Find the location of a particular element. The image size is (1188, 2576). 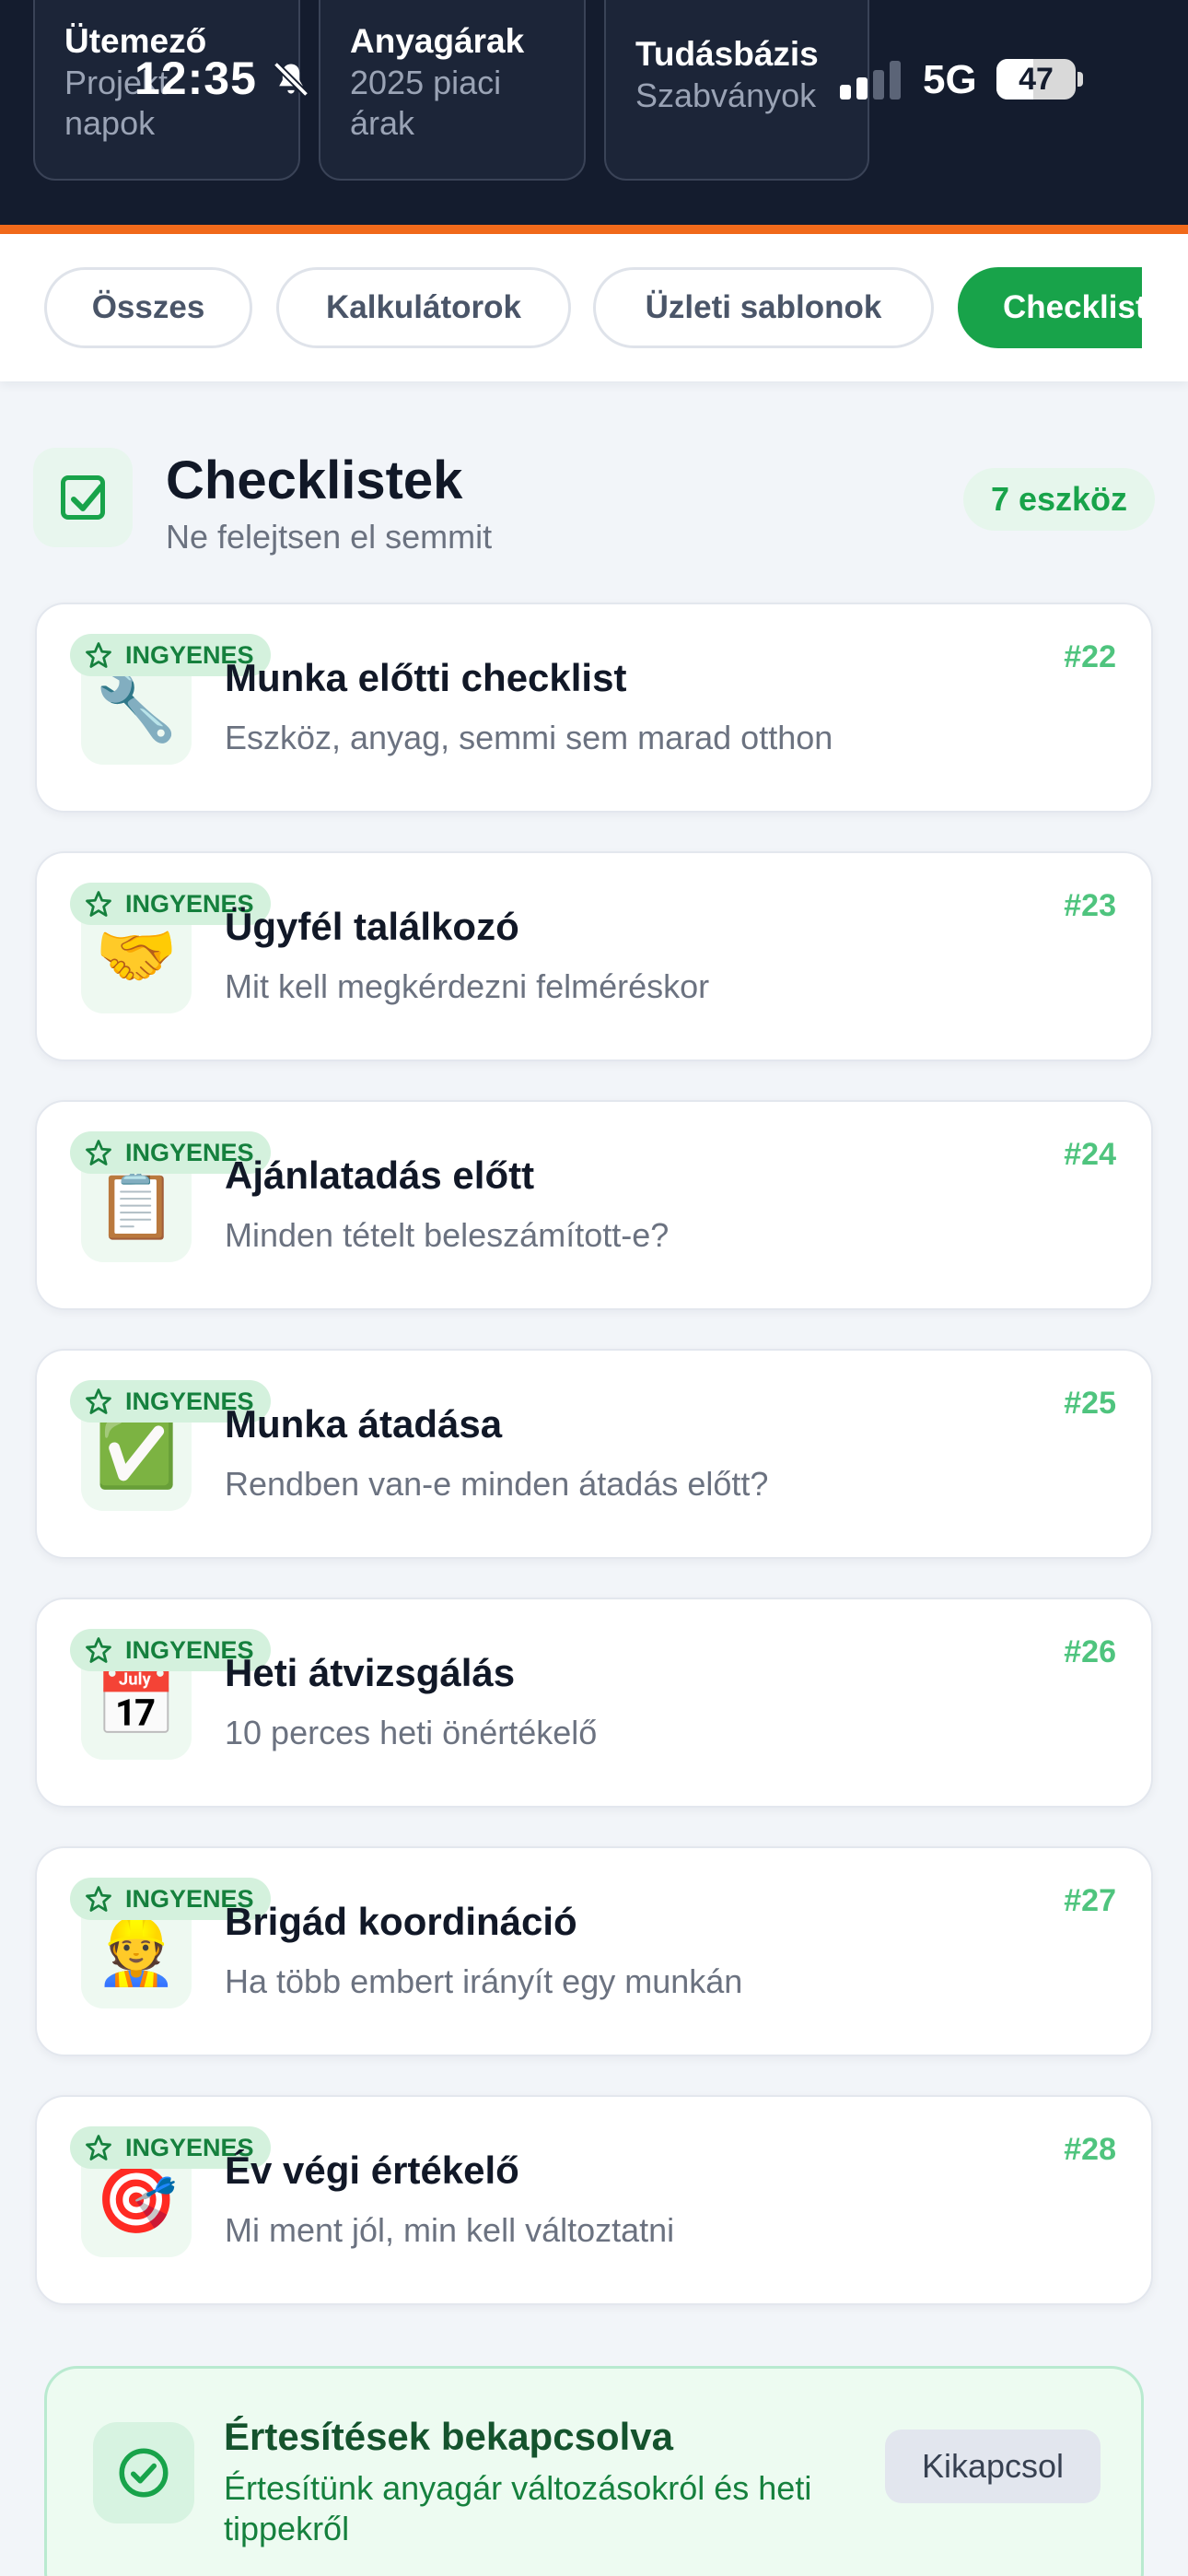

header-card-title: Tudásbázis is located at coordinates (727, 54).